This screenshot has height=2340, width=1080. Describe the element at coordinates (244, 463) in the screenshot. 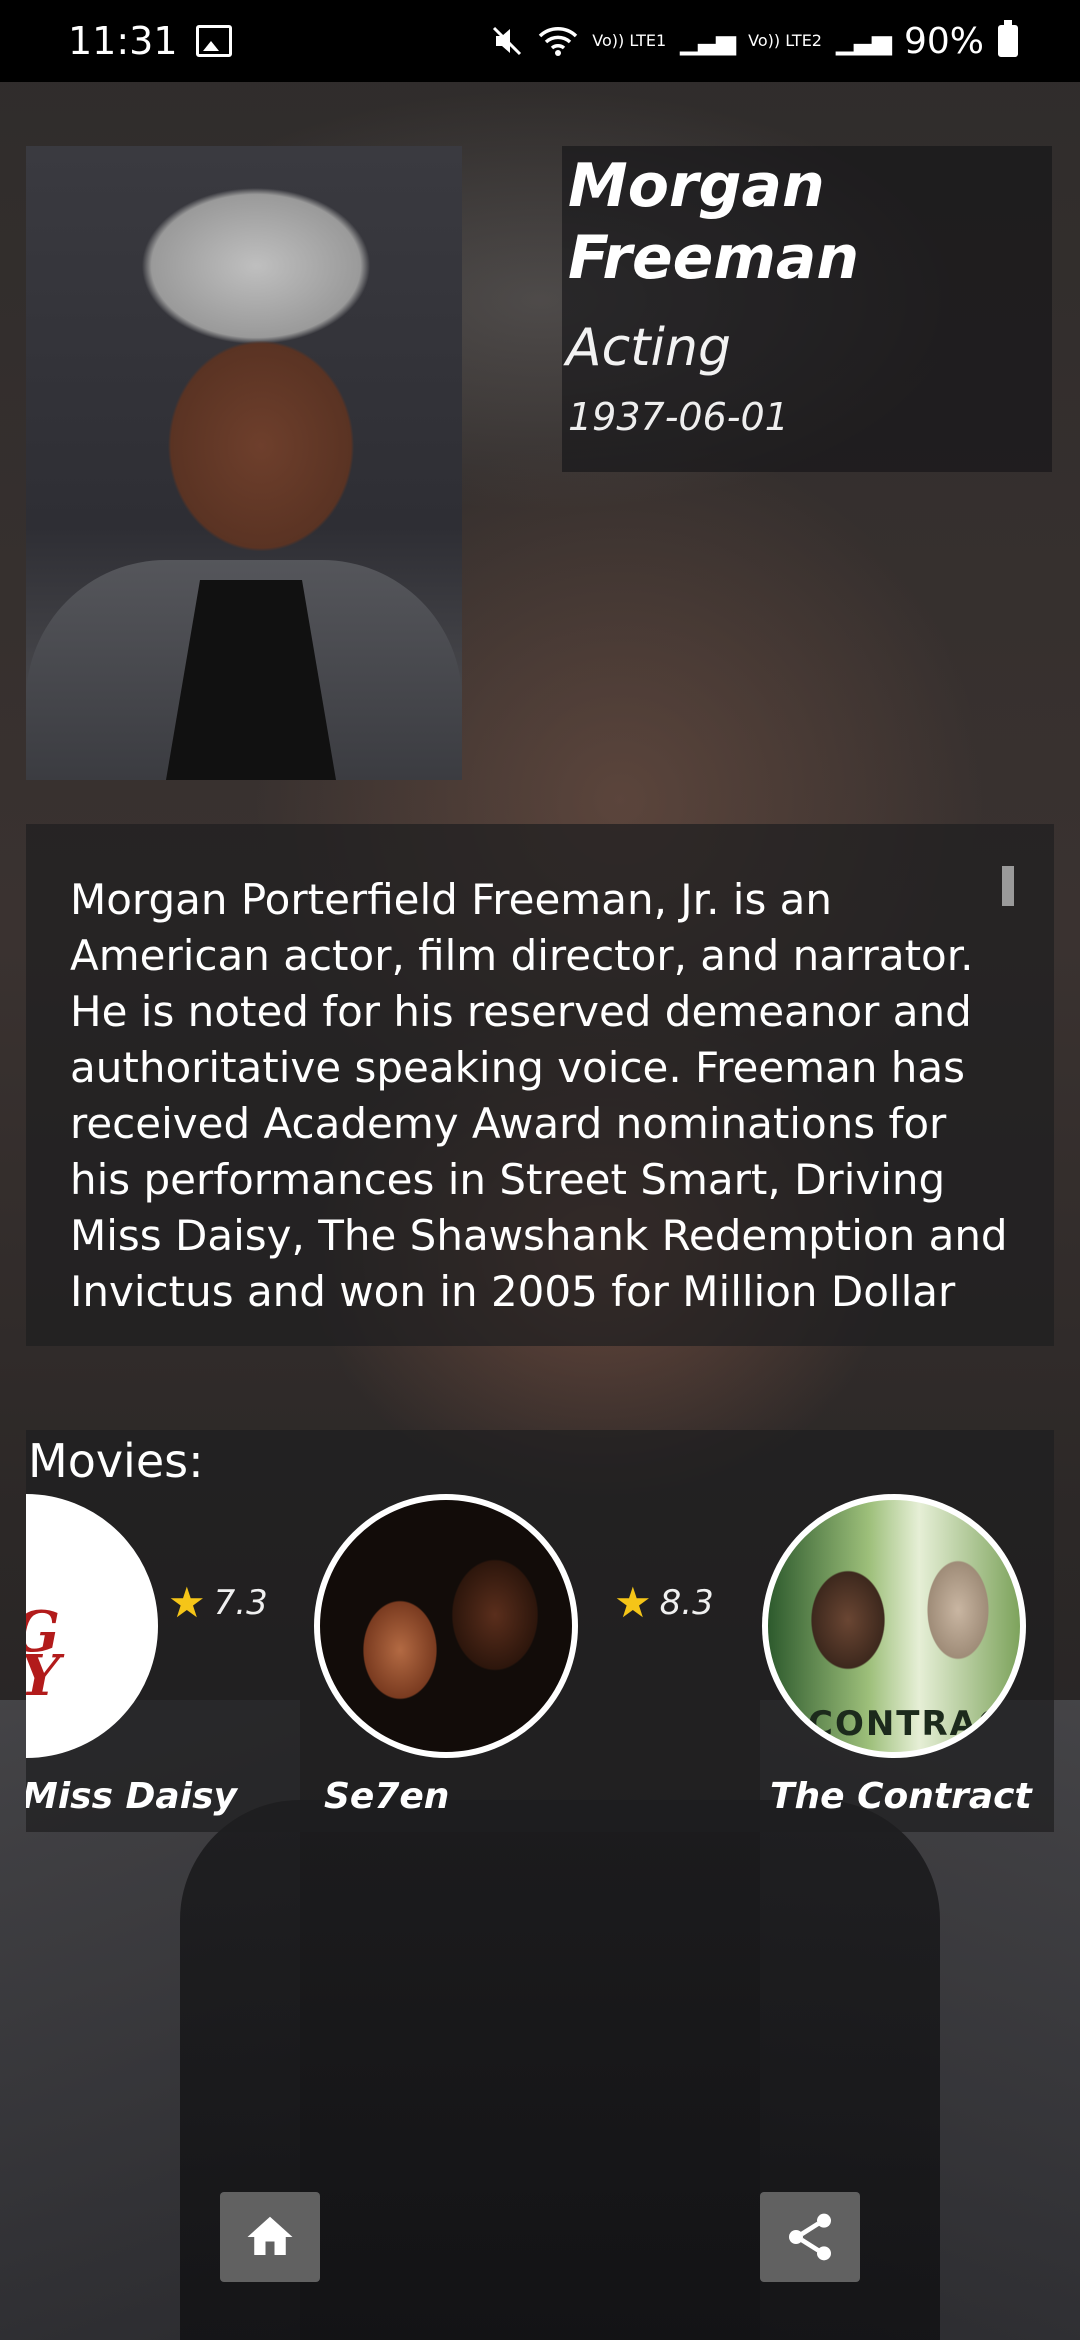

I see `actor-portrait` at that location.